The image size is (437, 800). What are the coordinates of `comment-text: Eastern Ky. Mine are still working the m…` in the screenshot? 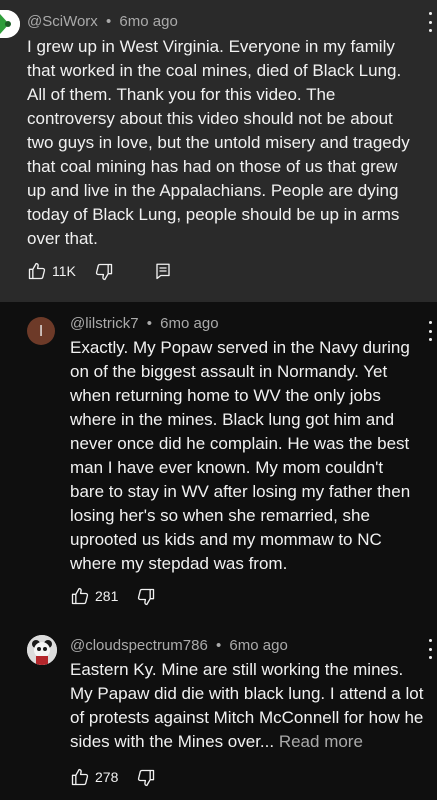 It's located at (248, 706).